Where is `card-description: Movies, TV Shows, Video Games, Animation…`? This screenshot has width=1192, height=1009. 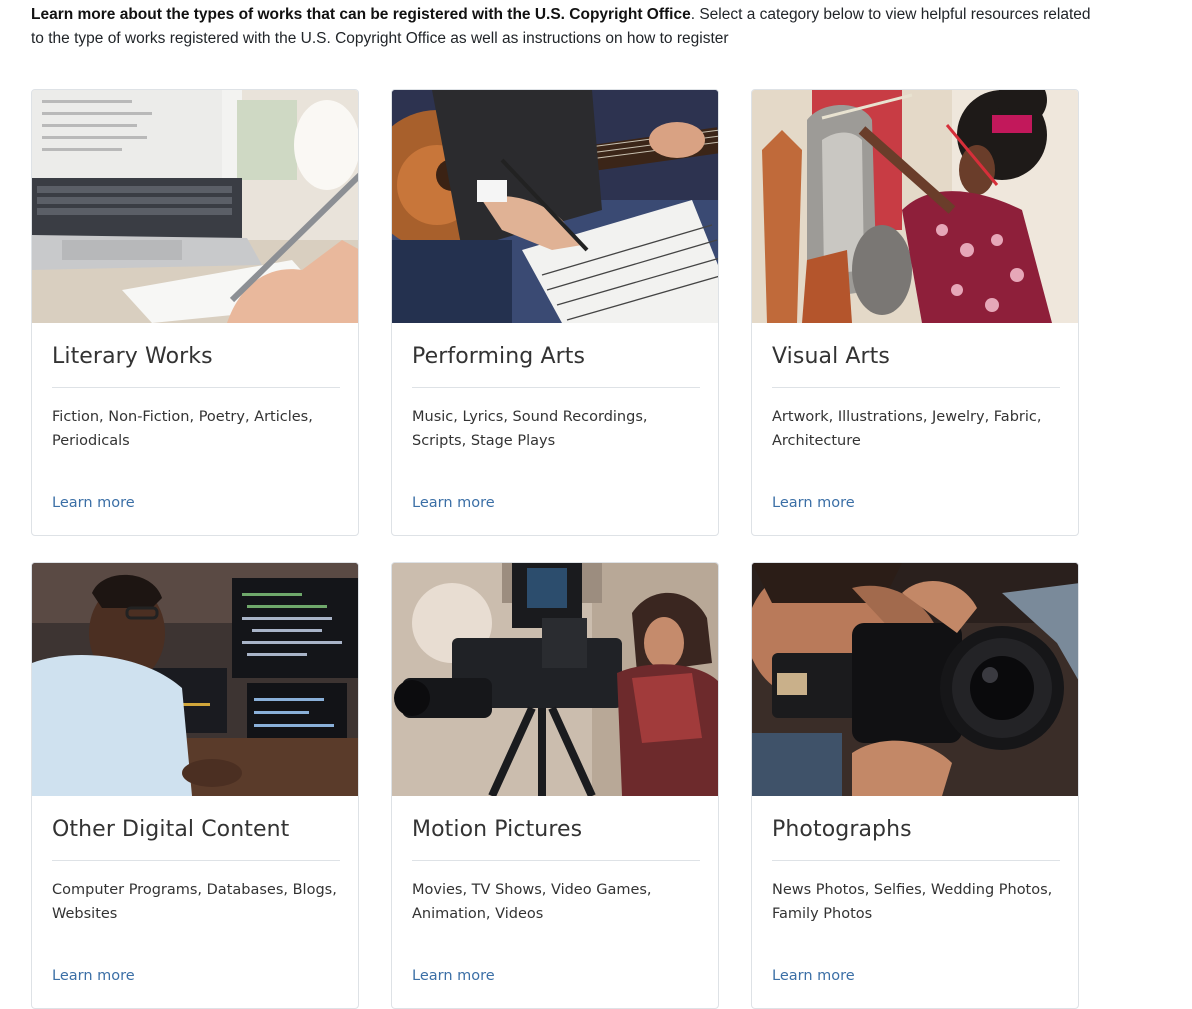
card-description: Movies, TV Shows, Video Games, Animation… is located at coordinates (532, 902).